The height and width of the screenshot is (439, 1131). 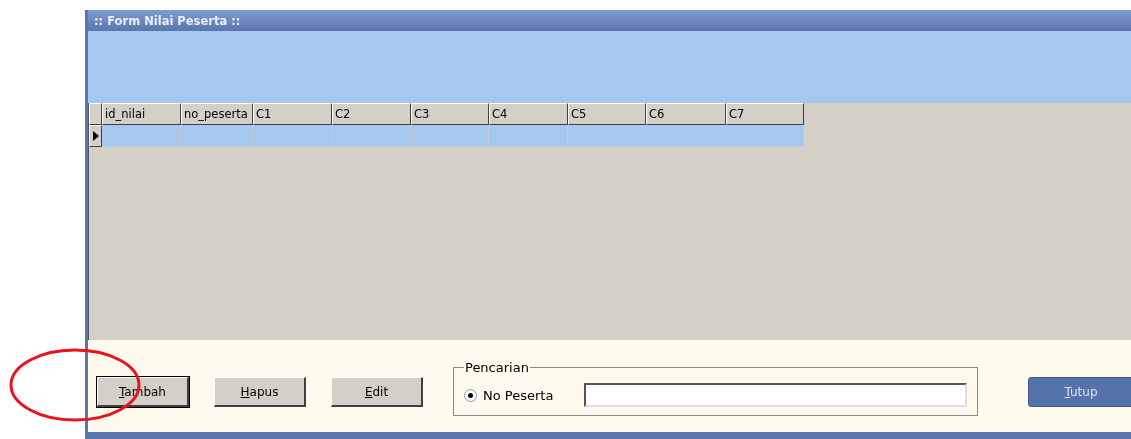 I want to click on search-field, so click(x=776, y=395).